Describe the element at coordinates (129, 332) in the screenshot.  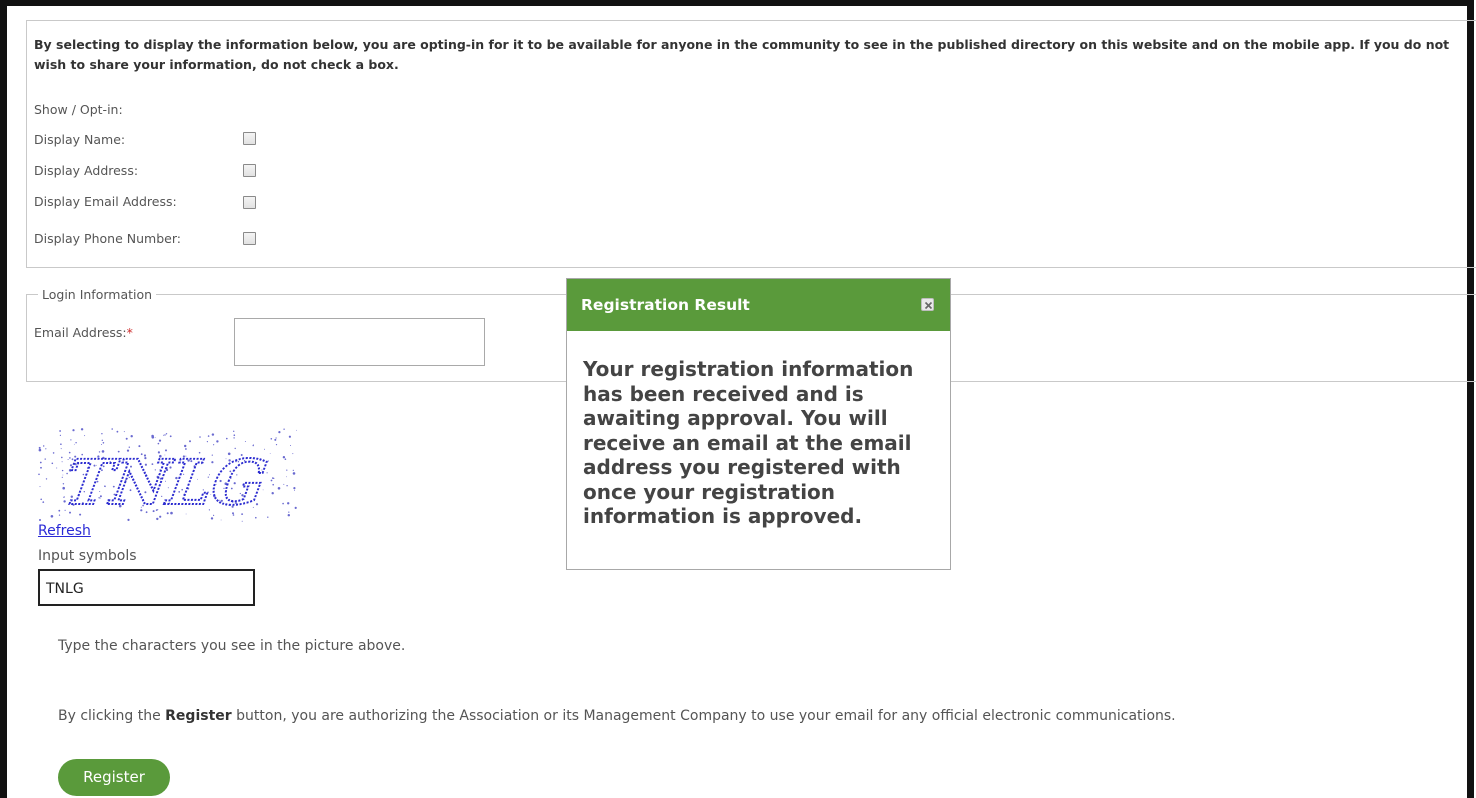
I see `required-marker: *` at that location.